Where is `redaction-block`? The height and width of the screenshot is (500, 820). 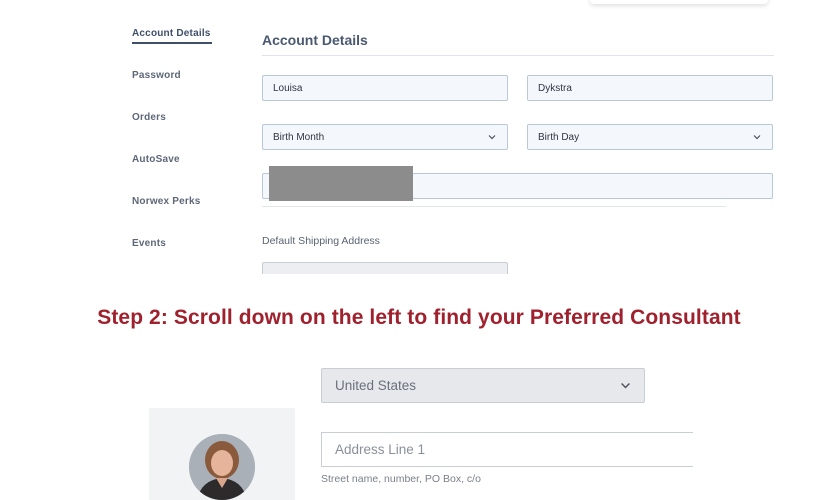 redaction-block is located at coordinates (341, 183).